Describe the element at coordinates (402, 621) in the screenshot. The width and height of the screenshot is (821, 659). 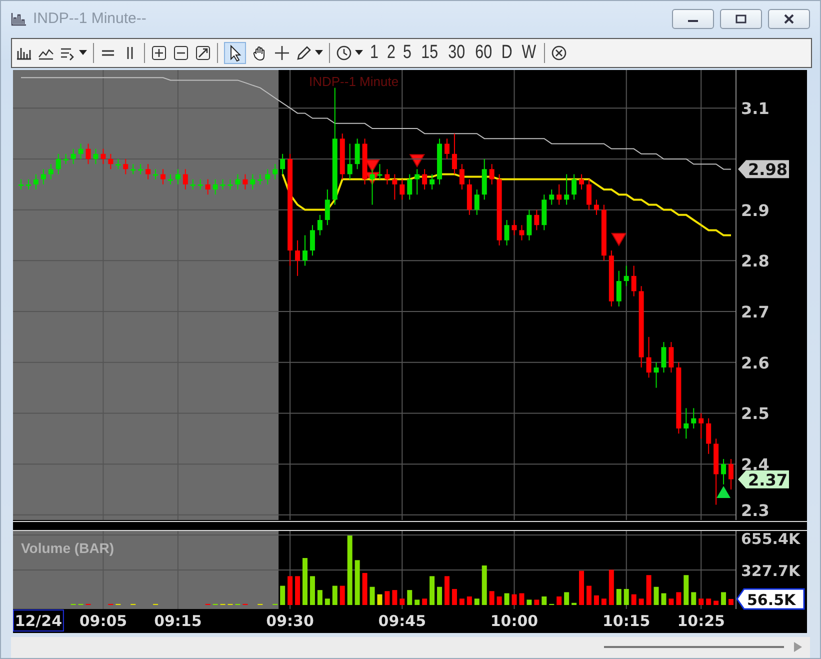
I see `time-axis-label: 09:45` at that location.